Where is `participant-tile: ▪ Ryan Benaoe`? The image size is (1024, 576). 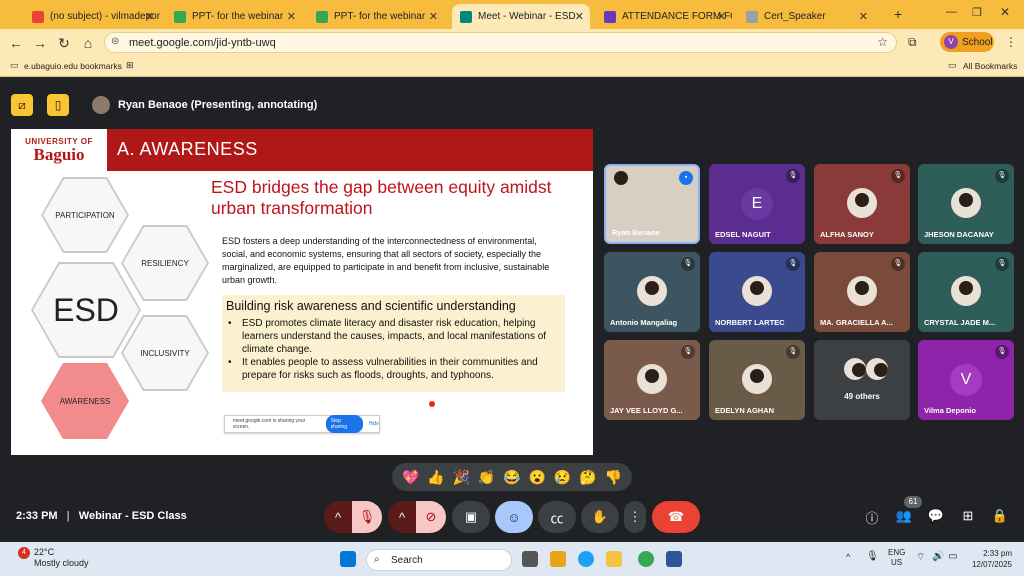
participant-tile: ▪ Ryan Benaoe is located at coordinates (652, 204).